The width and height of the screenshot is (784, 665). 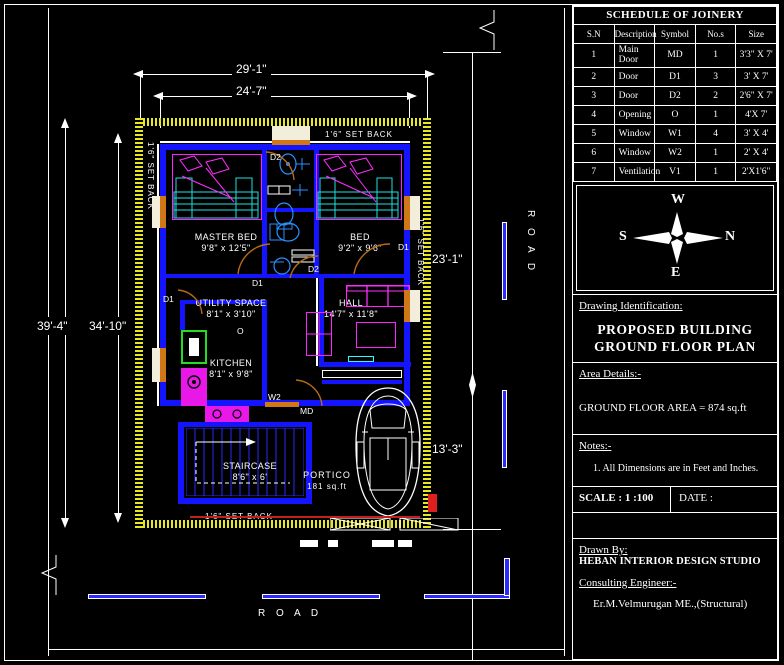 What do you see at coordinates (675, 238) in the screenshot?
I see `compass-rose: W E S N` at bounding box center [675, 238].